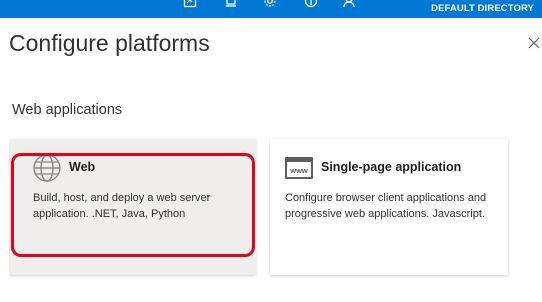 The image size is (542, 302). I want to click on spa-card-title: Single-page application, so click(391, 167).